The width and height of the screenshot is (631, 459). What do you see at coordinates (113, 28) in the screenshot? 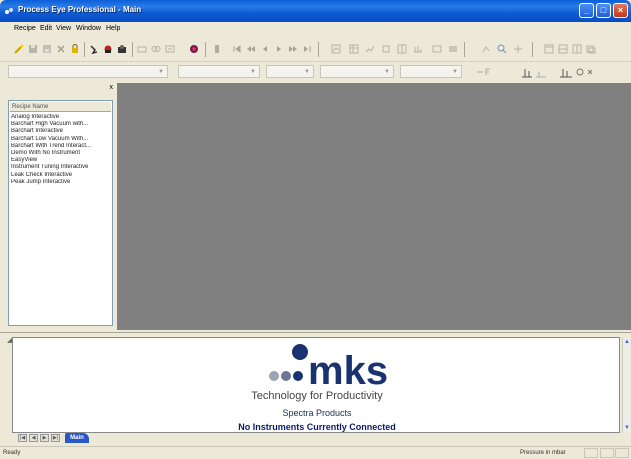
I see `menu-help: Help` at bounding box center [113, 28].